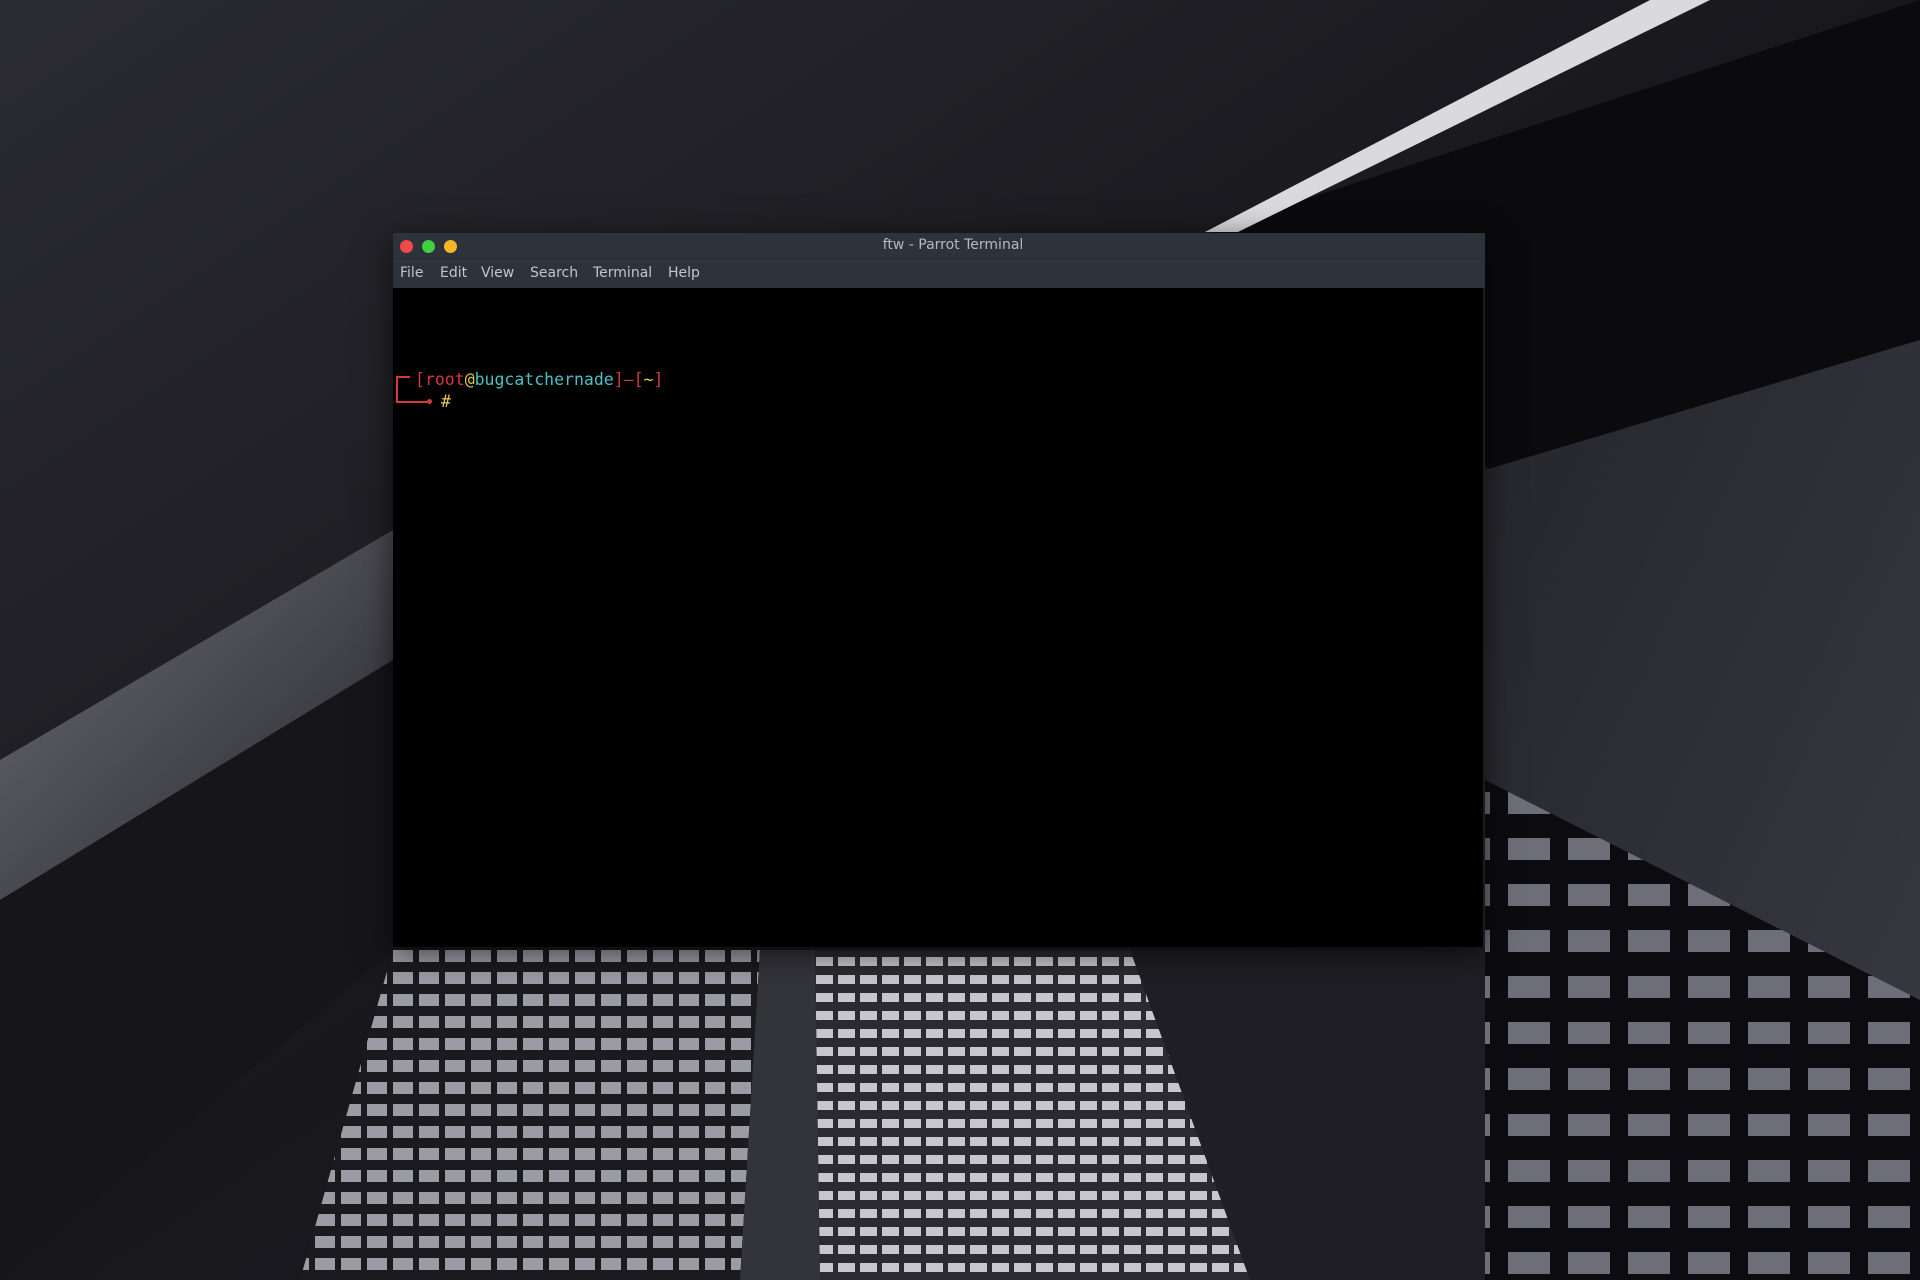 The image size is (1920, 1280). I want to click on prompt-symbol: #, so click(446, 401).